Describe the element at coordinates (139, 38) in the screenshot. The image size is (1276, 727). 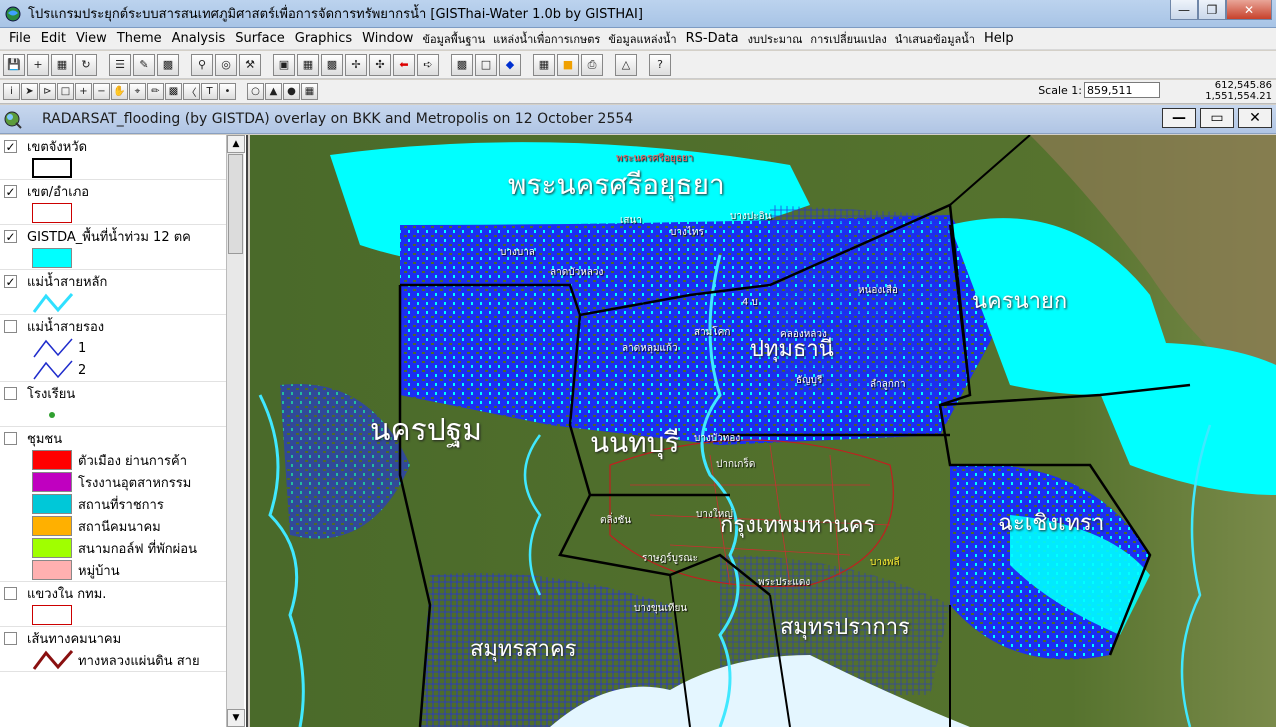
I see `menu-item-3: Theme` at that location.